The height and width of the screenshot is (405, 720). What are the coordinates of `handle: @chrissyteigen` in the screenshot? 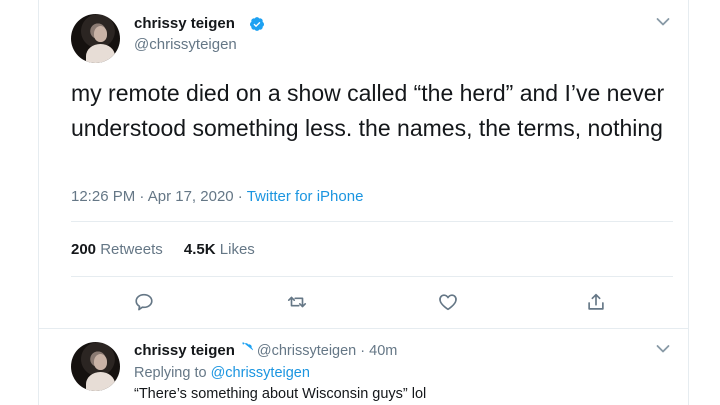 It's located at (185, 44).